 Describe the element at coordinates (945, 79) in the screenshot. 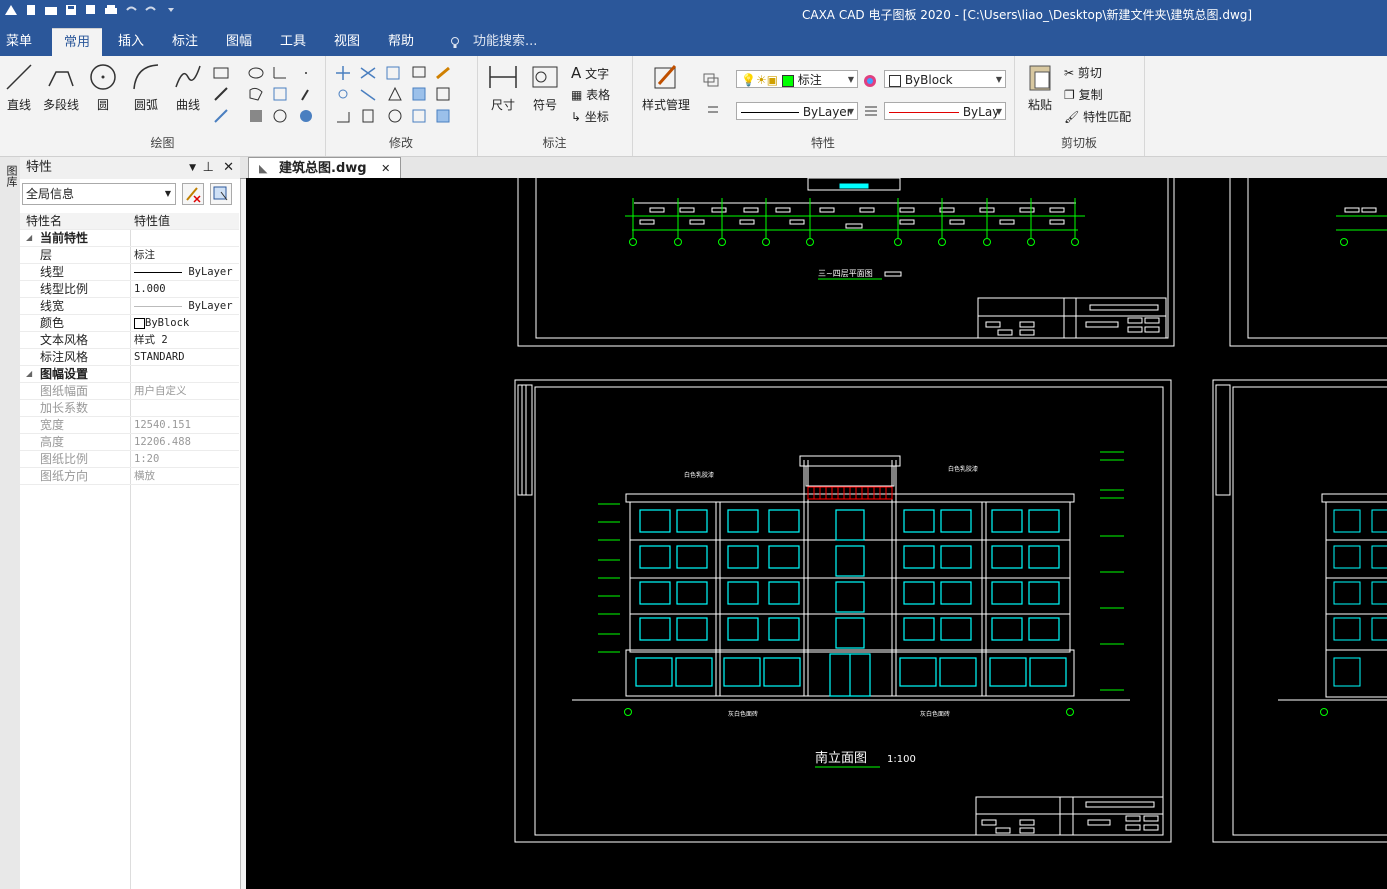

I see `color-combo: ByBlock ▼` at that location.